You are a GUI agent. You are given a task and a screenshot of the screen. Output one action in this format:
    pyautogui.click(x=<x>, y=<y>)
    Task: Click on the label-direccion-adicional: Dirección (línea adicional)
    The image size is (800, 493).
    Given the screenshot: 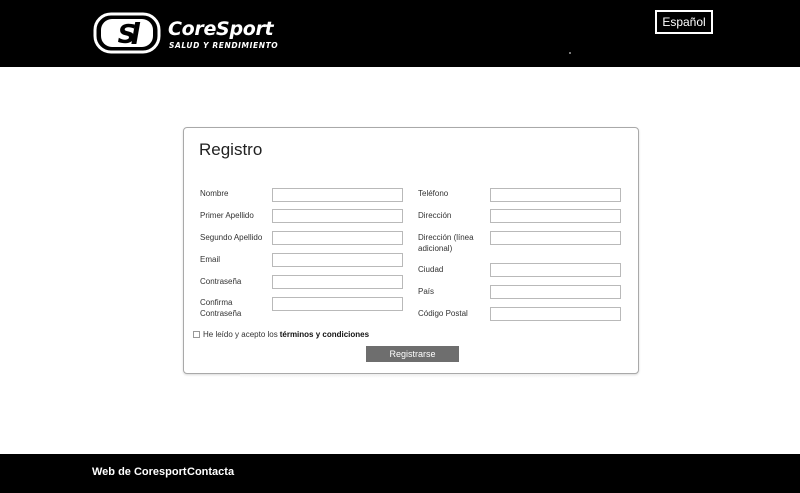 What is the action you would take?
    pyautogui.click(x=446, y=243)
    